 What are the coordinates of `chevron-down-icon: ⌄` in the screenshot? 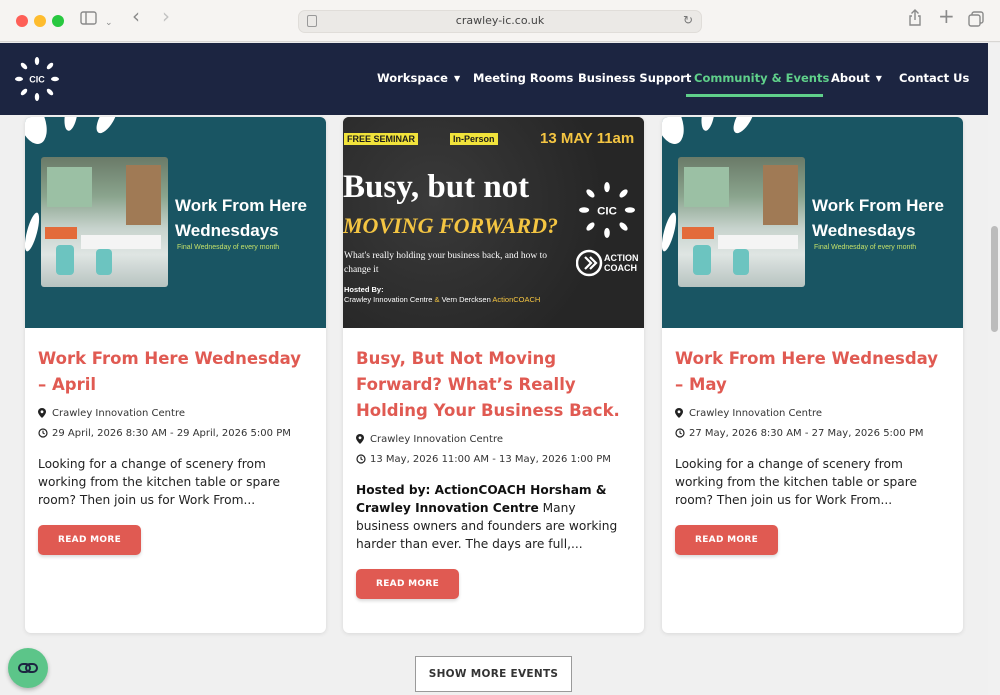 It's located at (109, 23).